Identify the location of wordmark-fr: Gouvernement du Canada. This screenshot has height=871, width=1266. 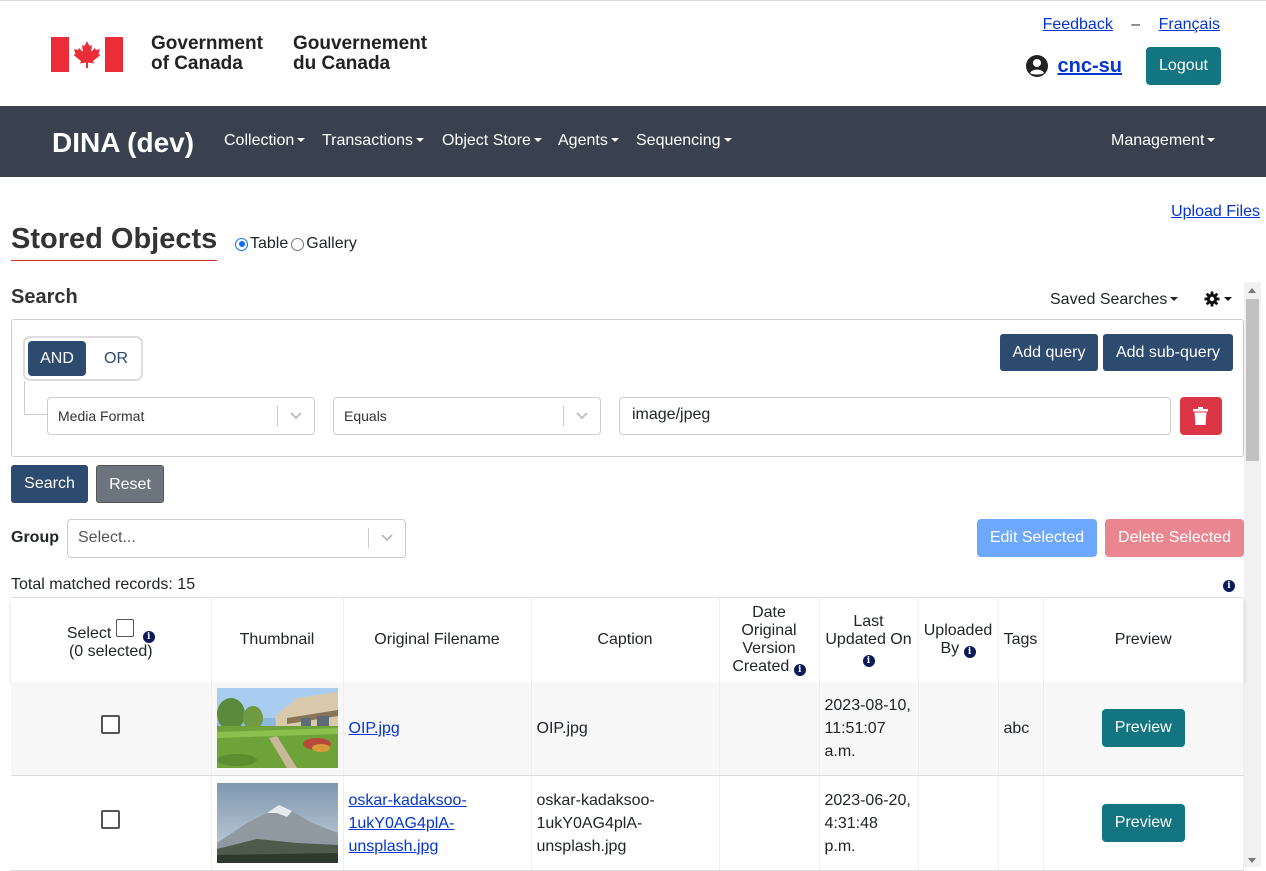
(360, 53).